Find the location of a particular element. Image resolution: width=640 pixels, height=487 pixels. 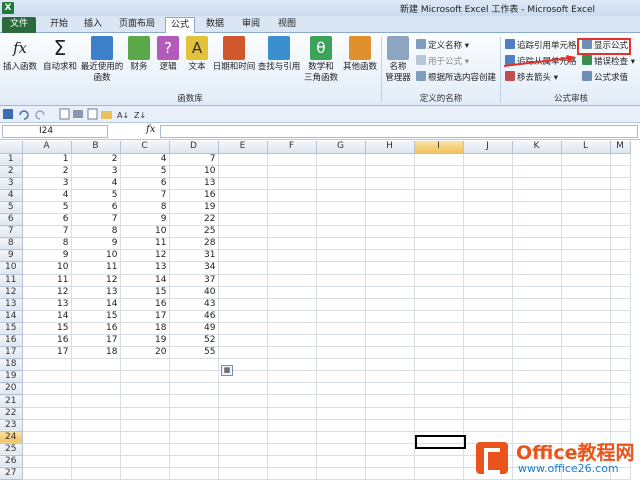

cell: 18 is located at coordinates (96, 353).